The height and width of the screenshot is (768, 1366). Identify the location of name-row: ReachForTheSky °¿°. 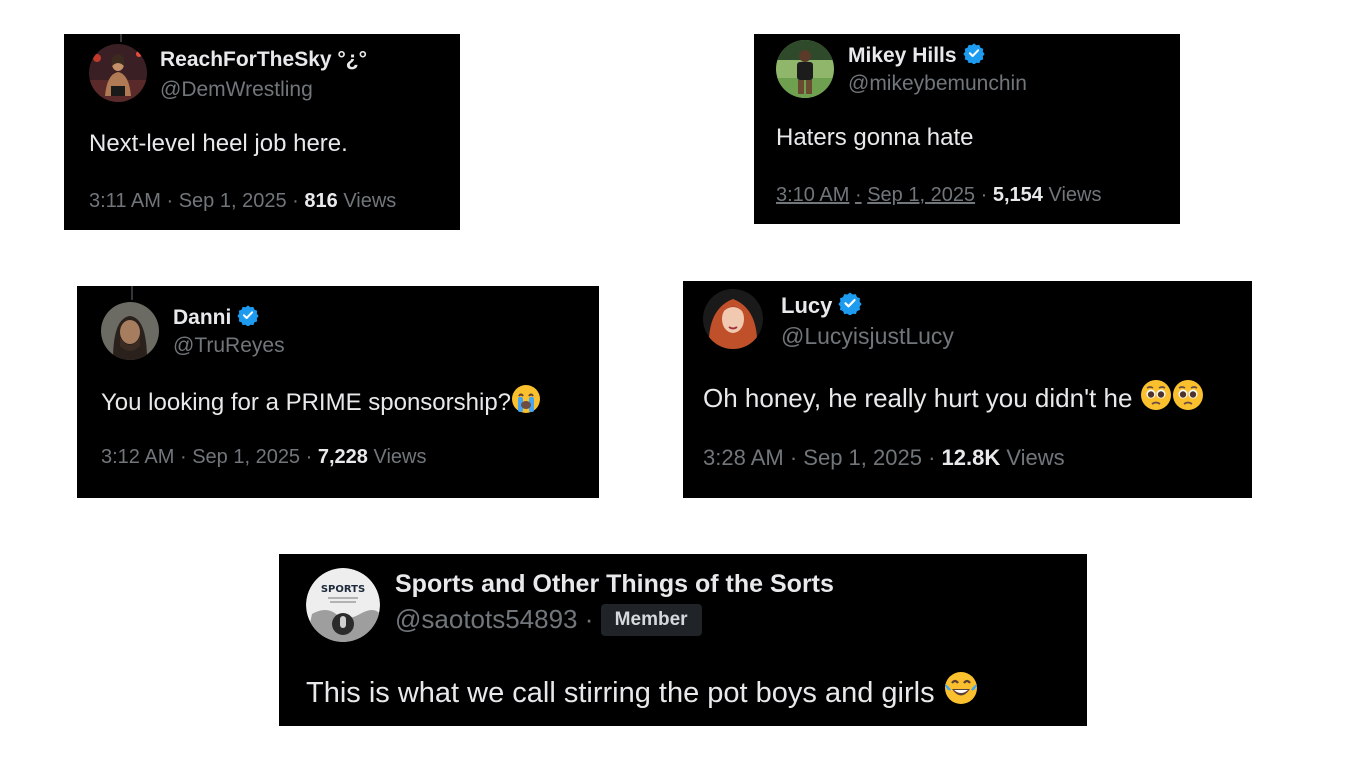
(263, 60).